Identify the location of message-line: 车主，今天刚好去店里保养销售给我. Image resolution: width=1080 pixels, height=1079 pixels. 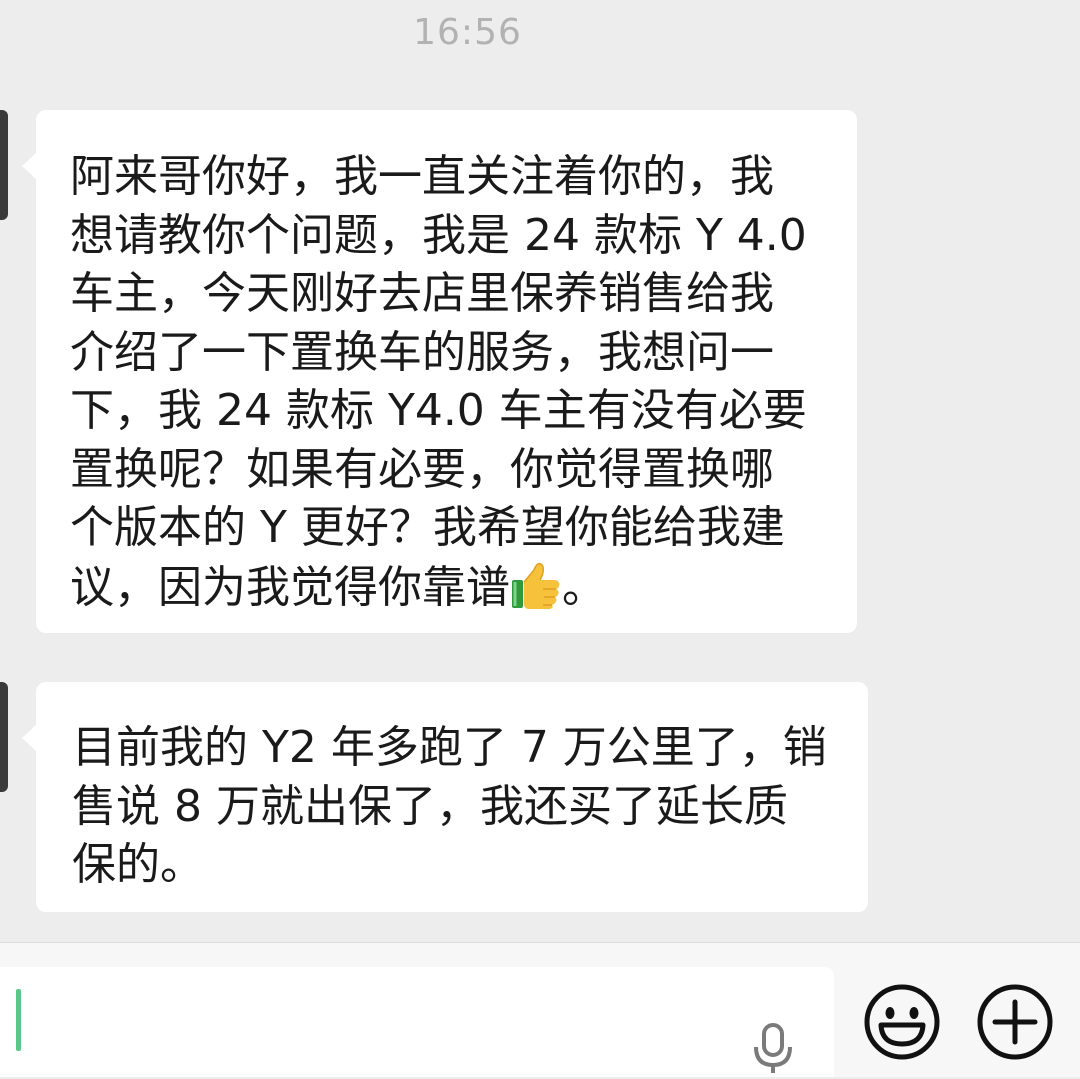
(422, 293).